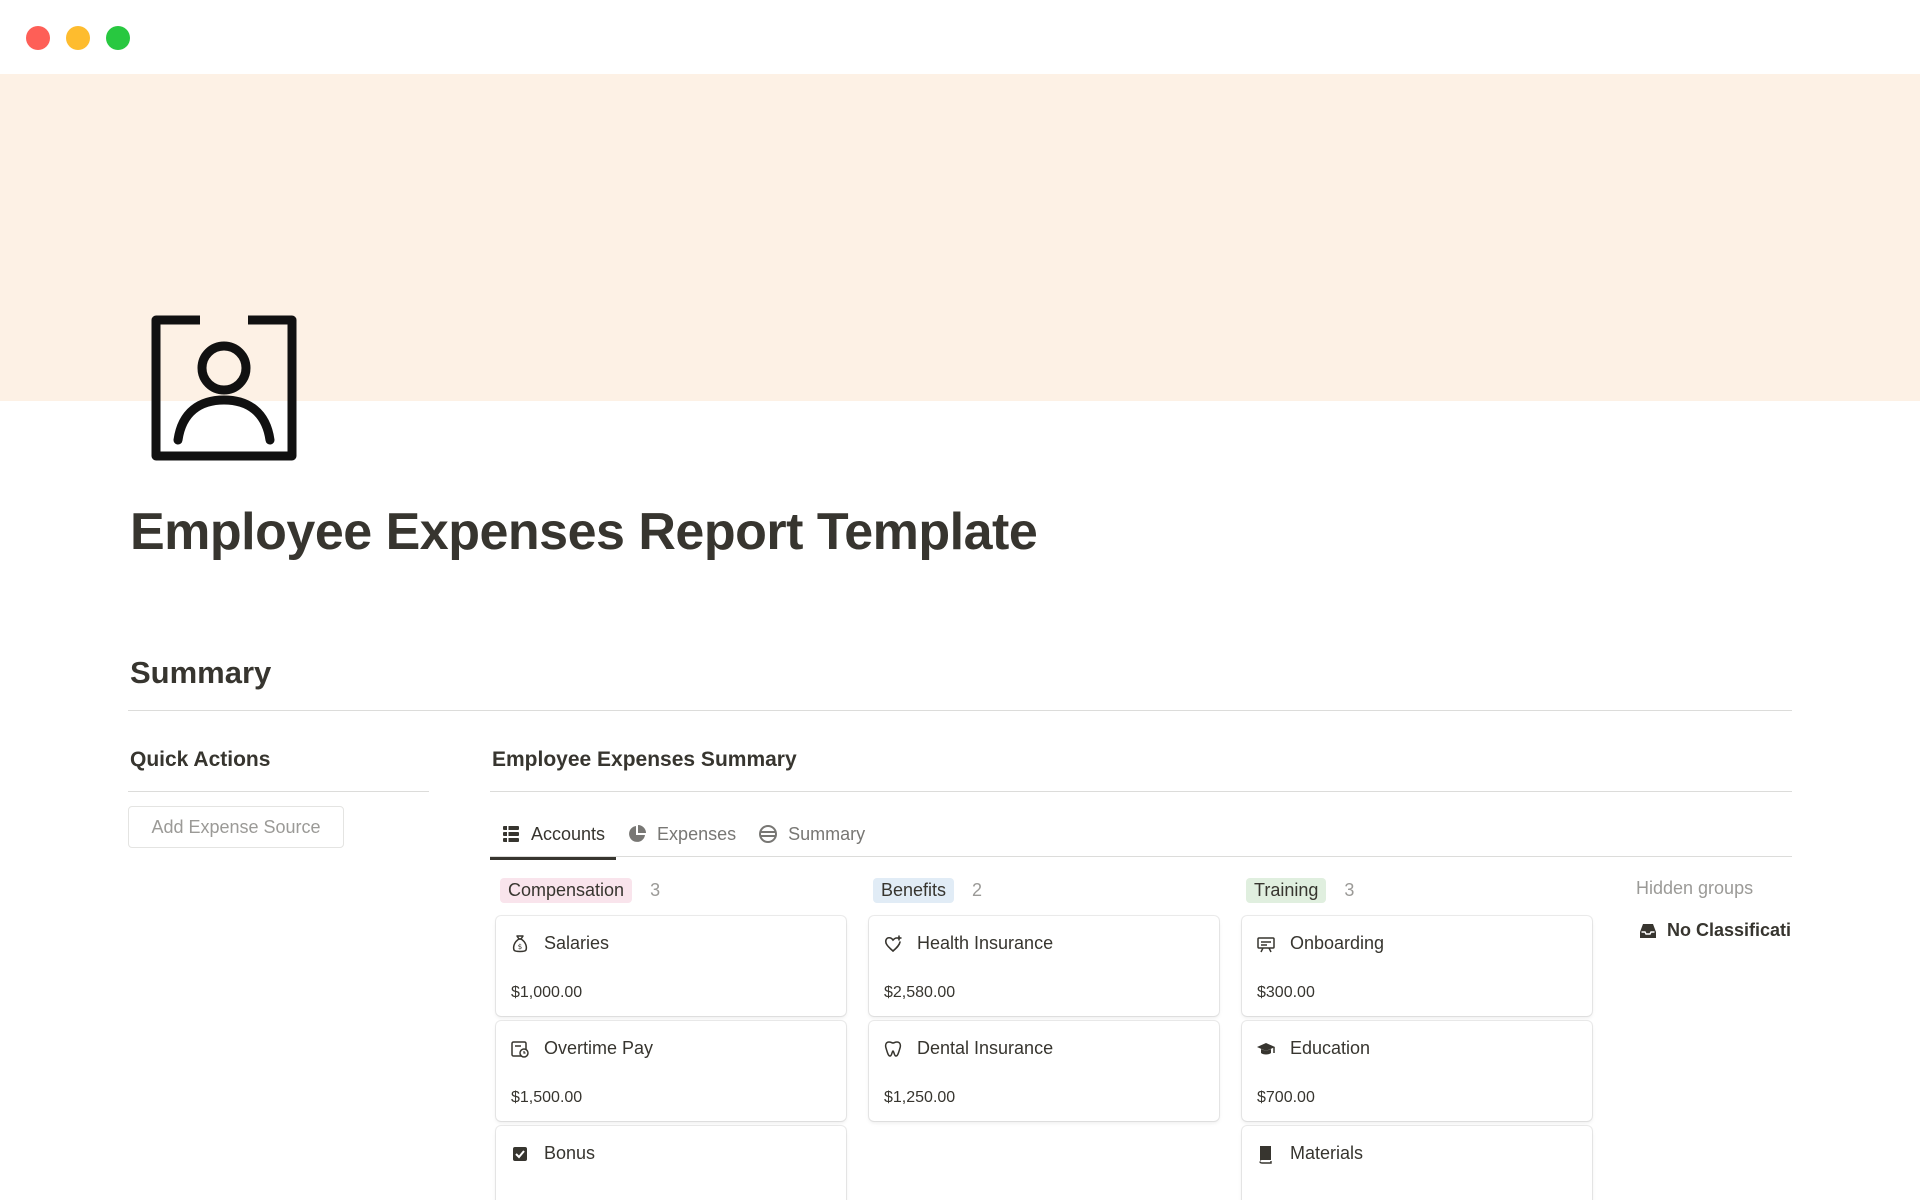 The image size is (1920, 1200). What do you see at coordinates (914, 890) in the screenshot?
I see `group-tag: Benefits` at bounding box center [914, 890].